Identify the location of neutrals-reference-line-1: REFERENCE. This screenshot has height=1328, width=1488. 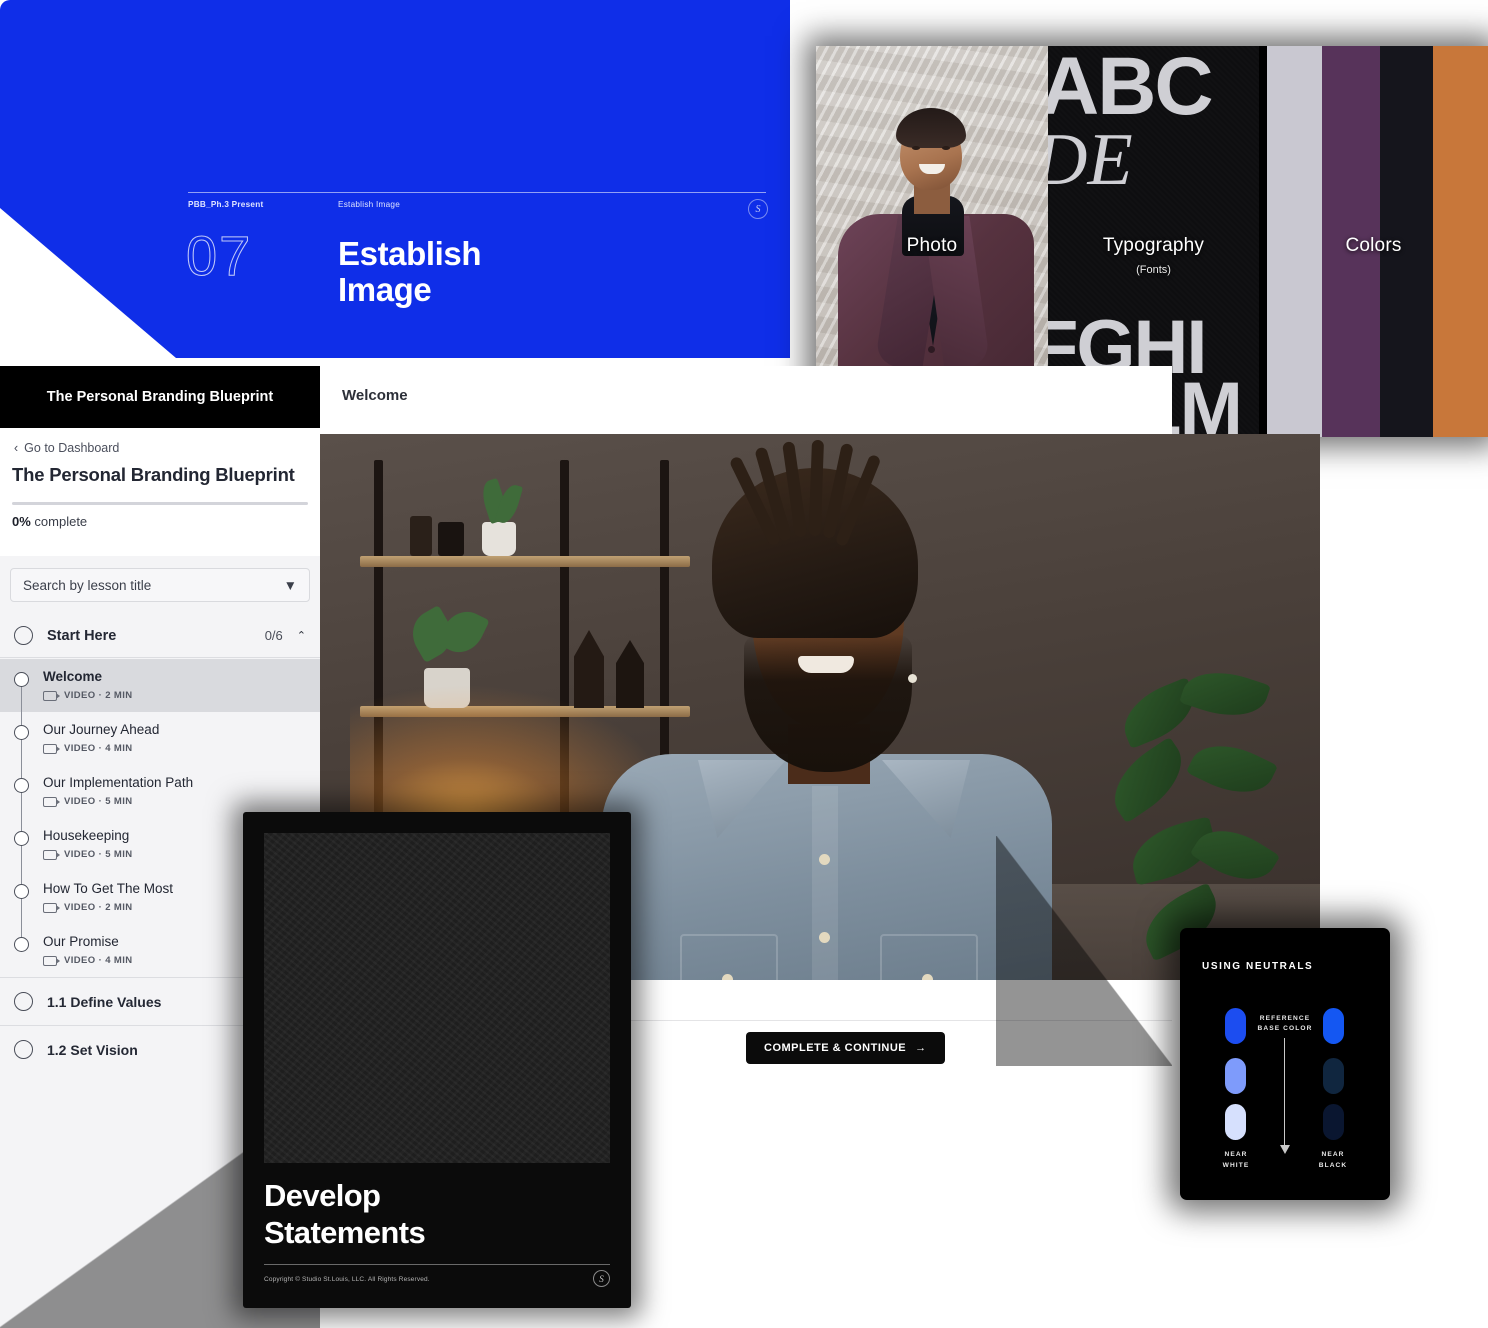
(1285, 1018).